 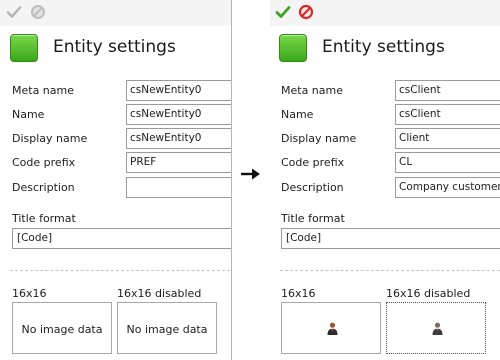 I want to click on name-row: Name csClient, so click(x=385, y=115).